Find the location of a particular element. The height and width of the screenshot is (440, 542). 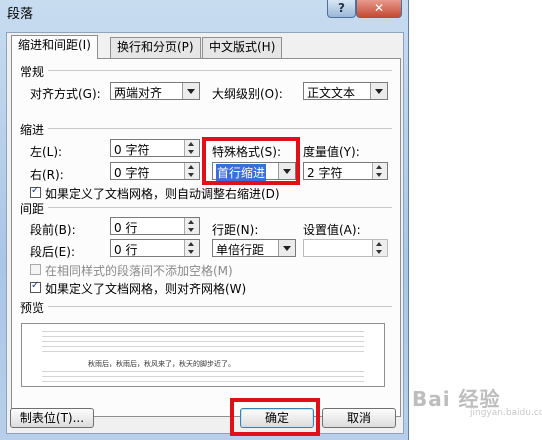

outline-level-select: 正文文本 is located at coordinates (345, 91).